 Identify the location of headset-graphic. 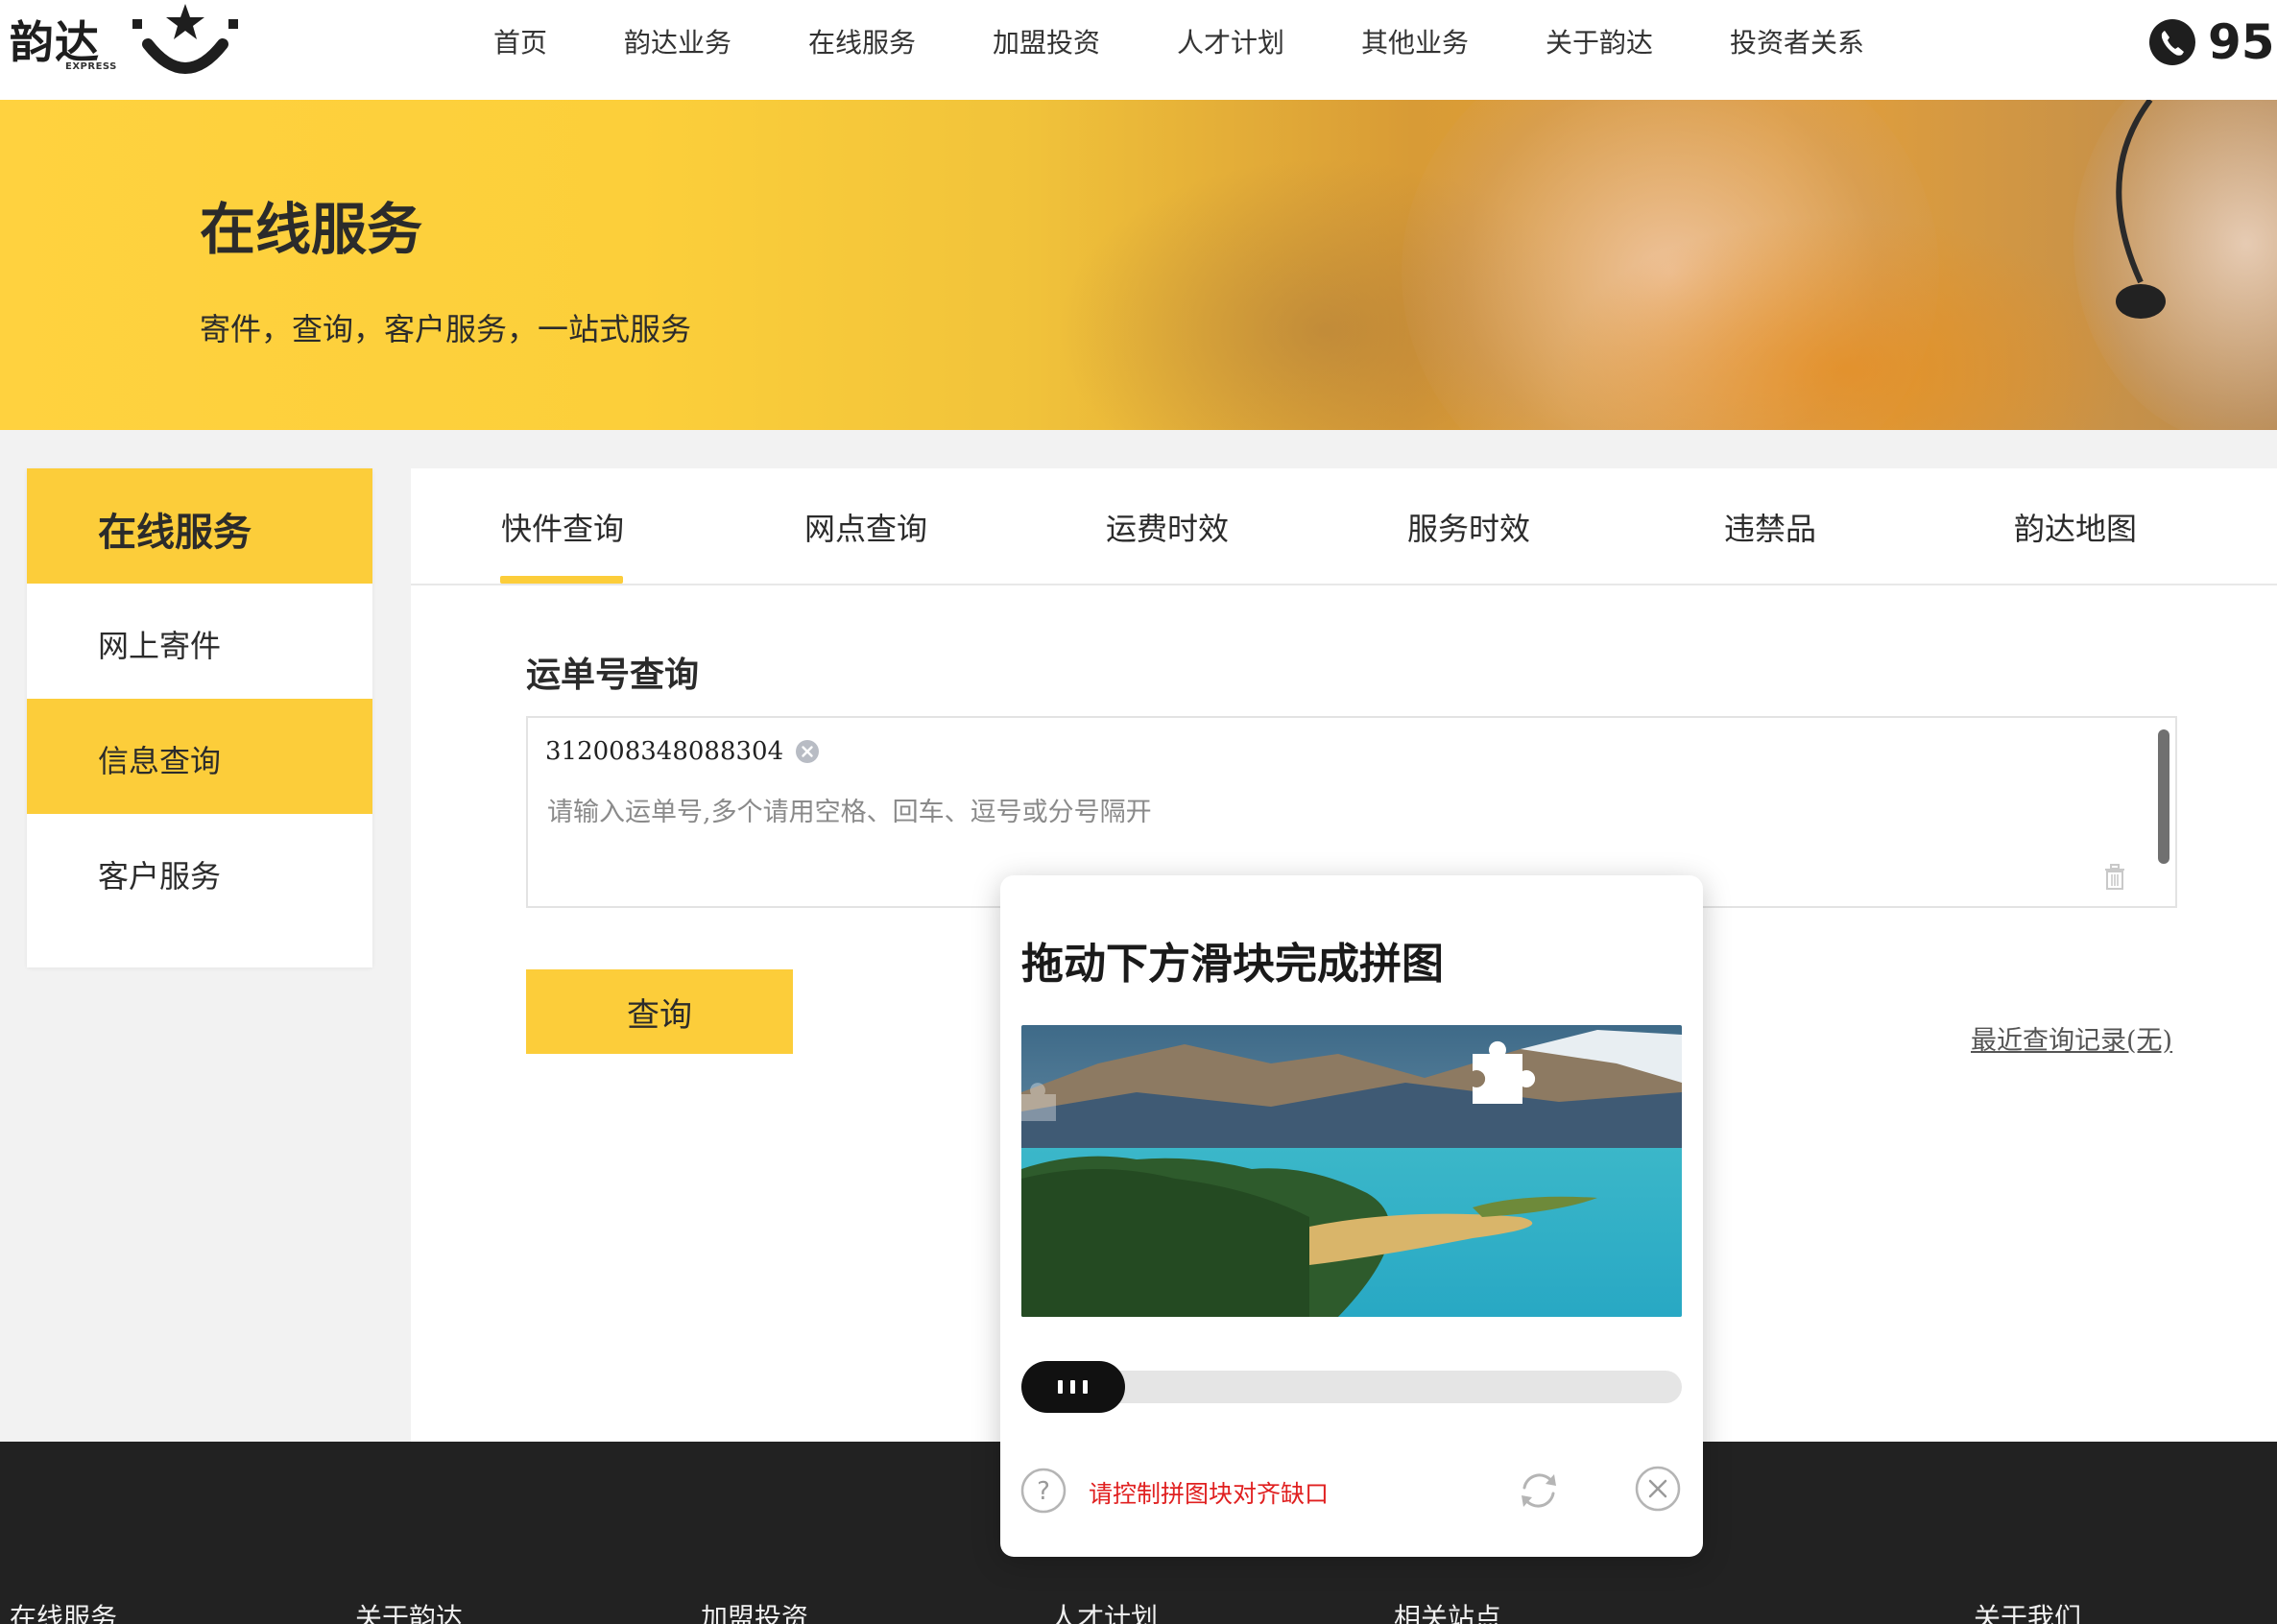
(2141, 209).